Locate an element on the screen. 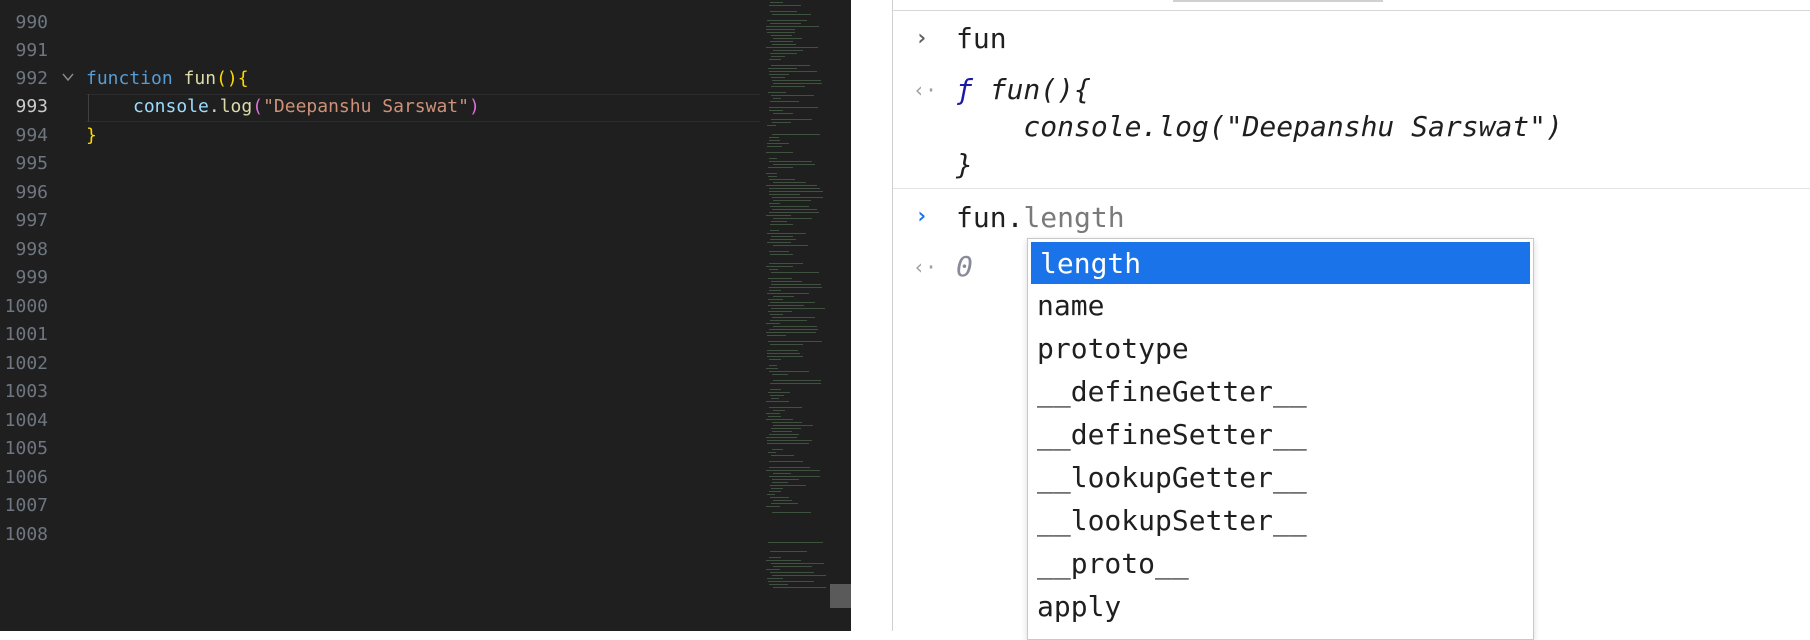 Image resolution: width=1810 pixels, height=640 pixels. paren-close: ) is located at coordinates (474, 106).